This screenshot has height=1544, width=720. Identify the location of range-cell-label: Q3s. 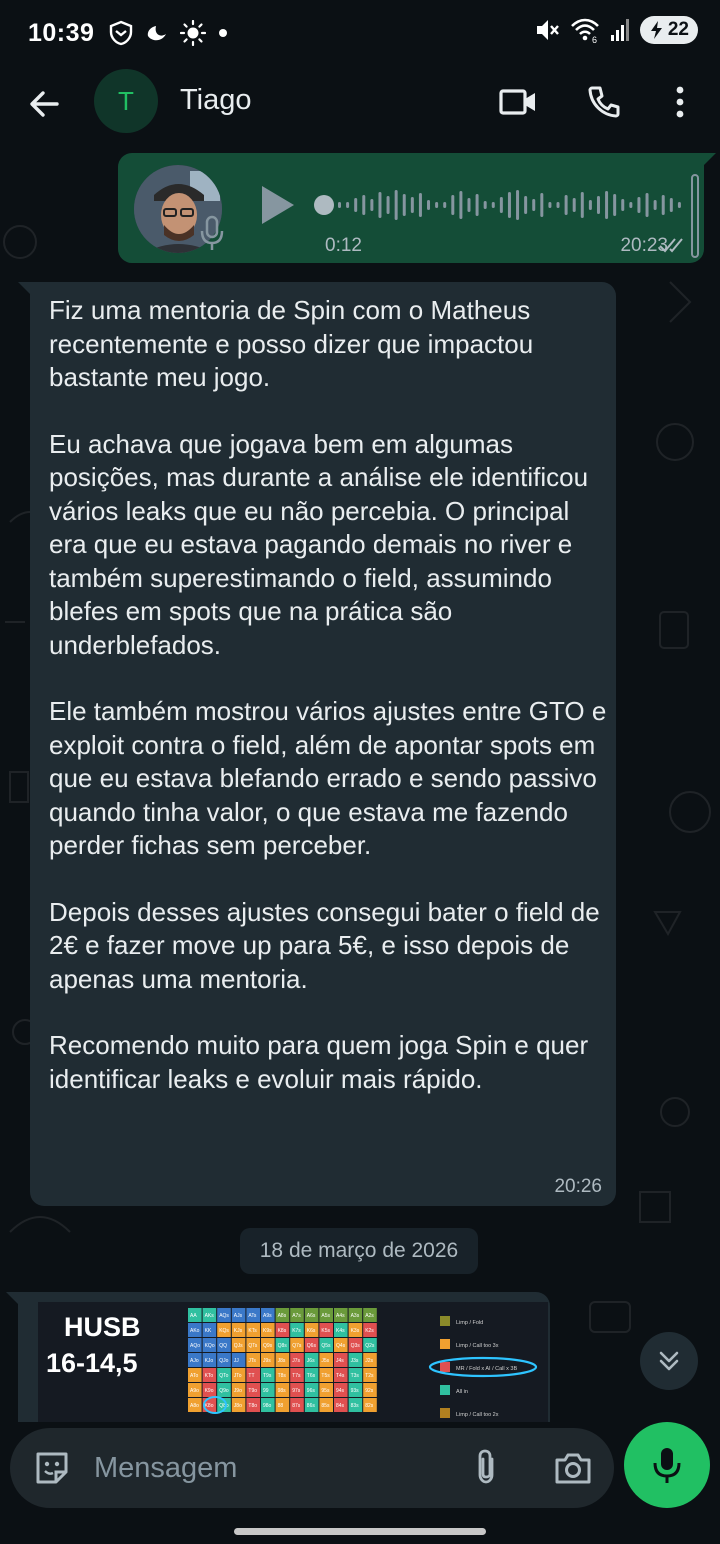
(356, 1346).